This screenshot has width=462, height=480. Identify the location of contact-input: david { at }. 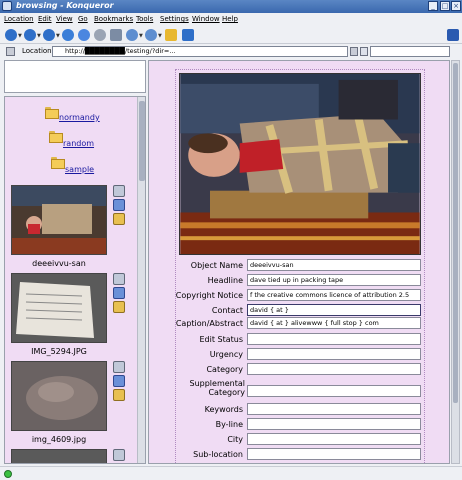
(334, 310).